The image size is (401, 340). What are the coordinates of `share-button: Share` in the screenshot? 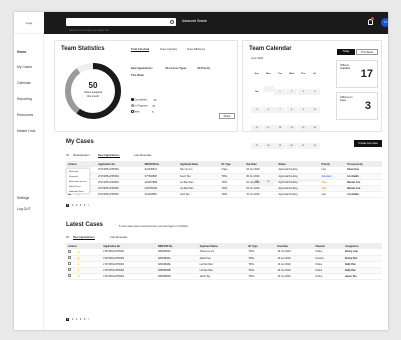 It's located at (227, 116).